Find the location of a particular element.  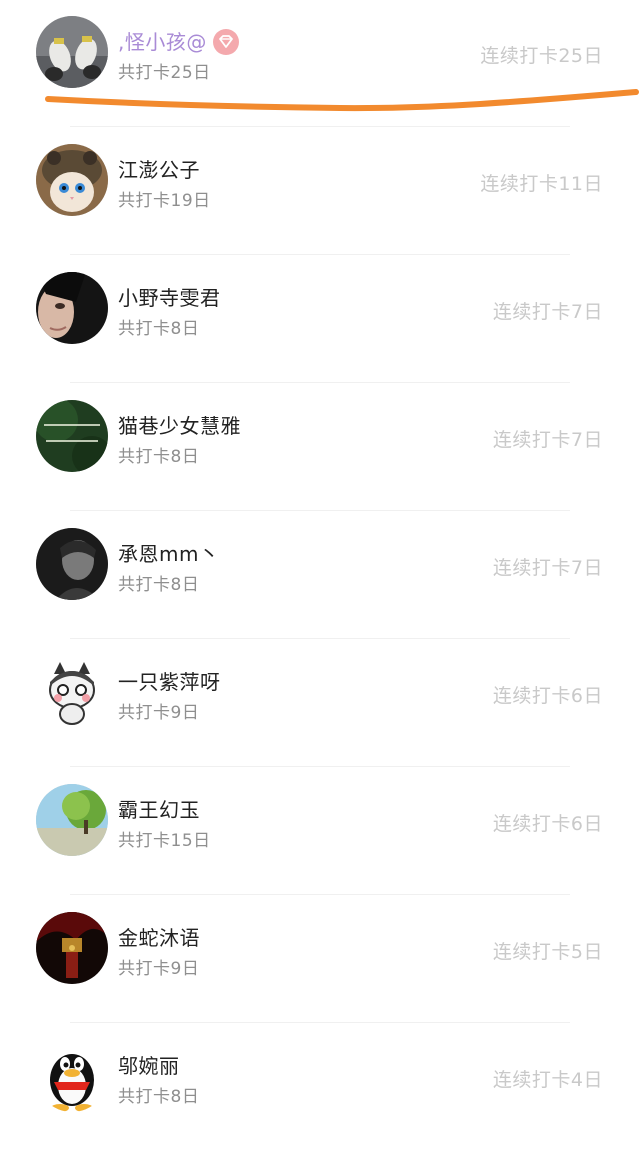

husky-cartoon-avatar-icon is located at coordinates (72, 692).